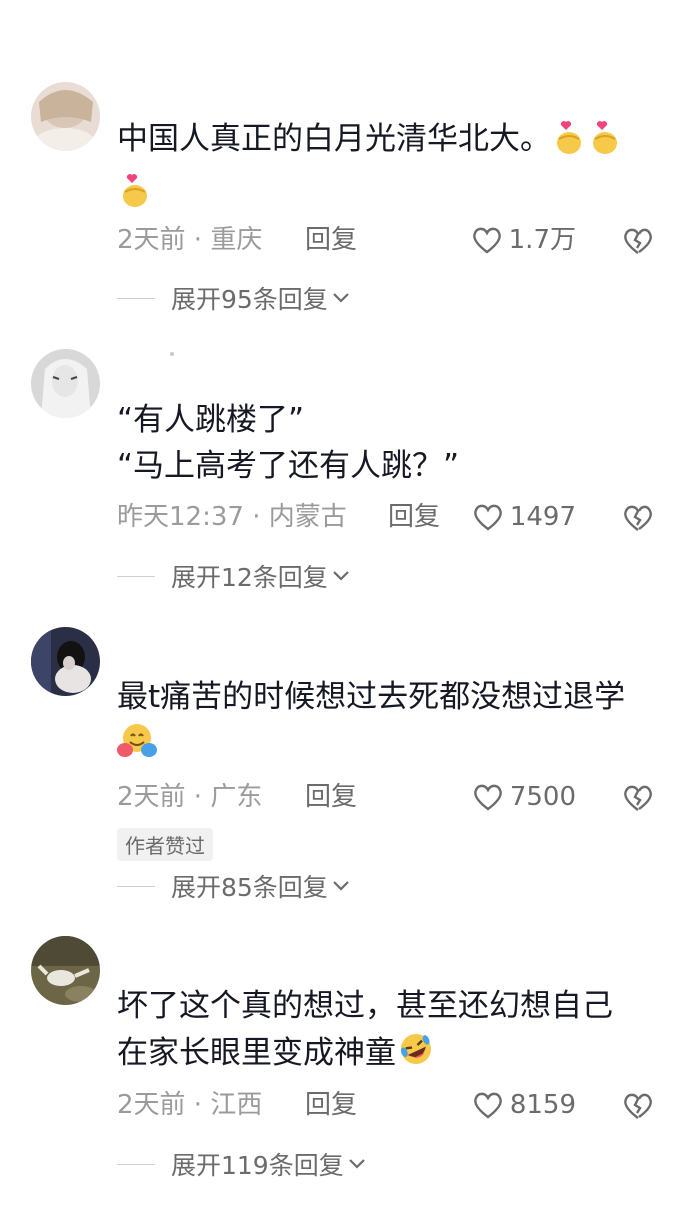  What do you see at coordinates (190, 797) in the screenshot?
I see `time-location: 2天前 · 广东` at bounding box center [190, 797].